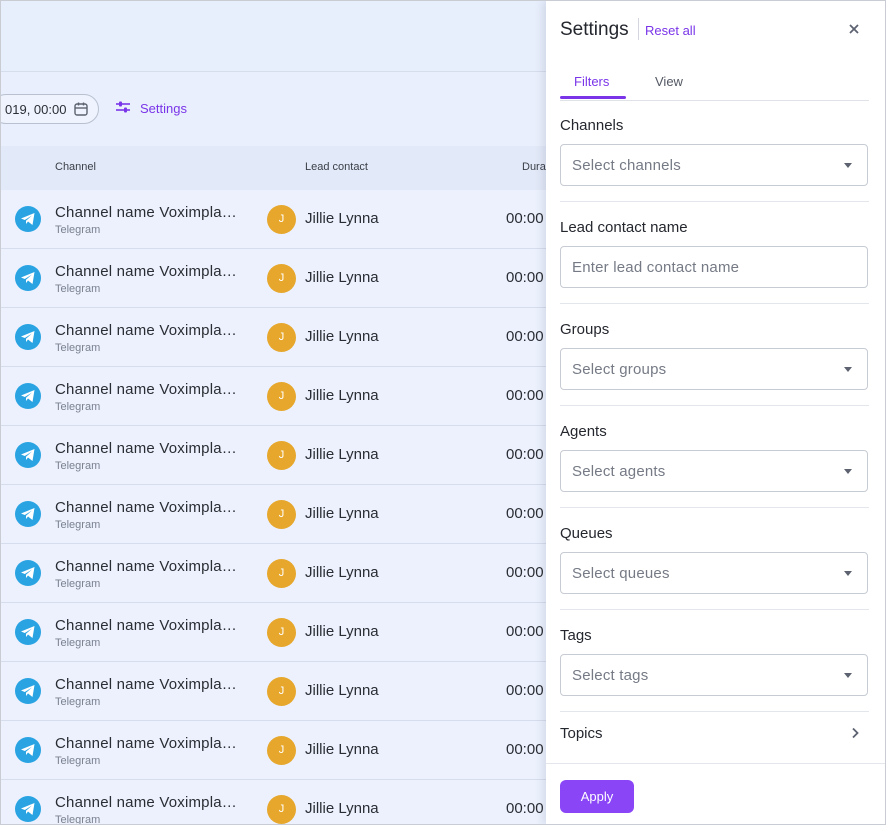 The width and height of the screenshot is (886, 825). Describe the element at coordinates (715, 763) in the screenshot. I see `footer-divider` at that location.